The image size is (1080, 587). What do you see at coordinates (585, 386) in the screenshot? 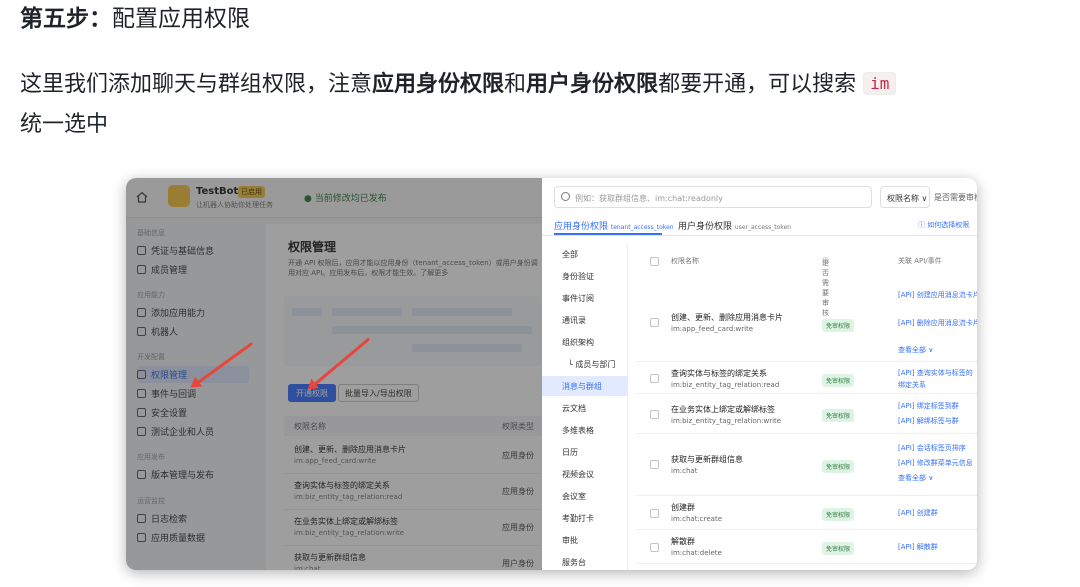
I see `category-item-messages: 消息与群组` at bounding box center [585, 386].